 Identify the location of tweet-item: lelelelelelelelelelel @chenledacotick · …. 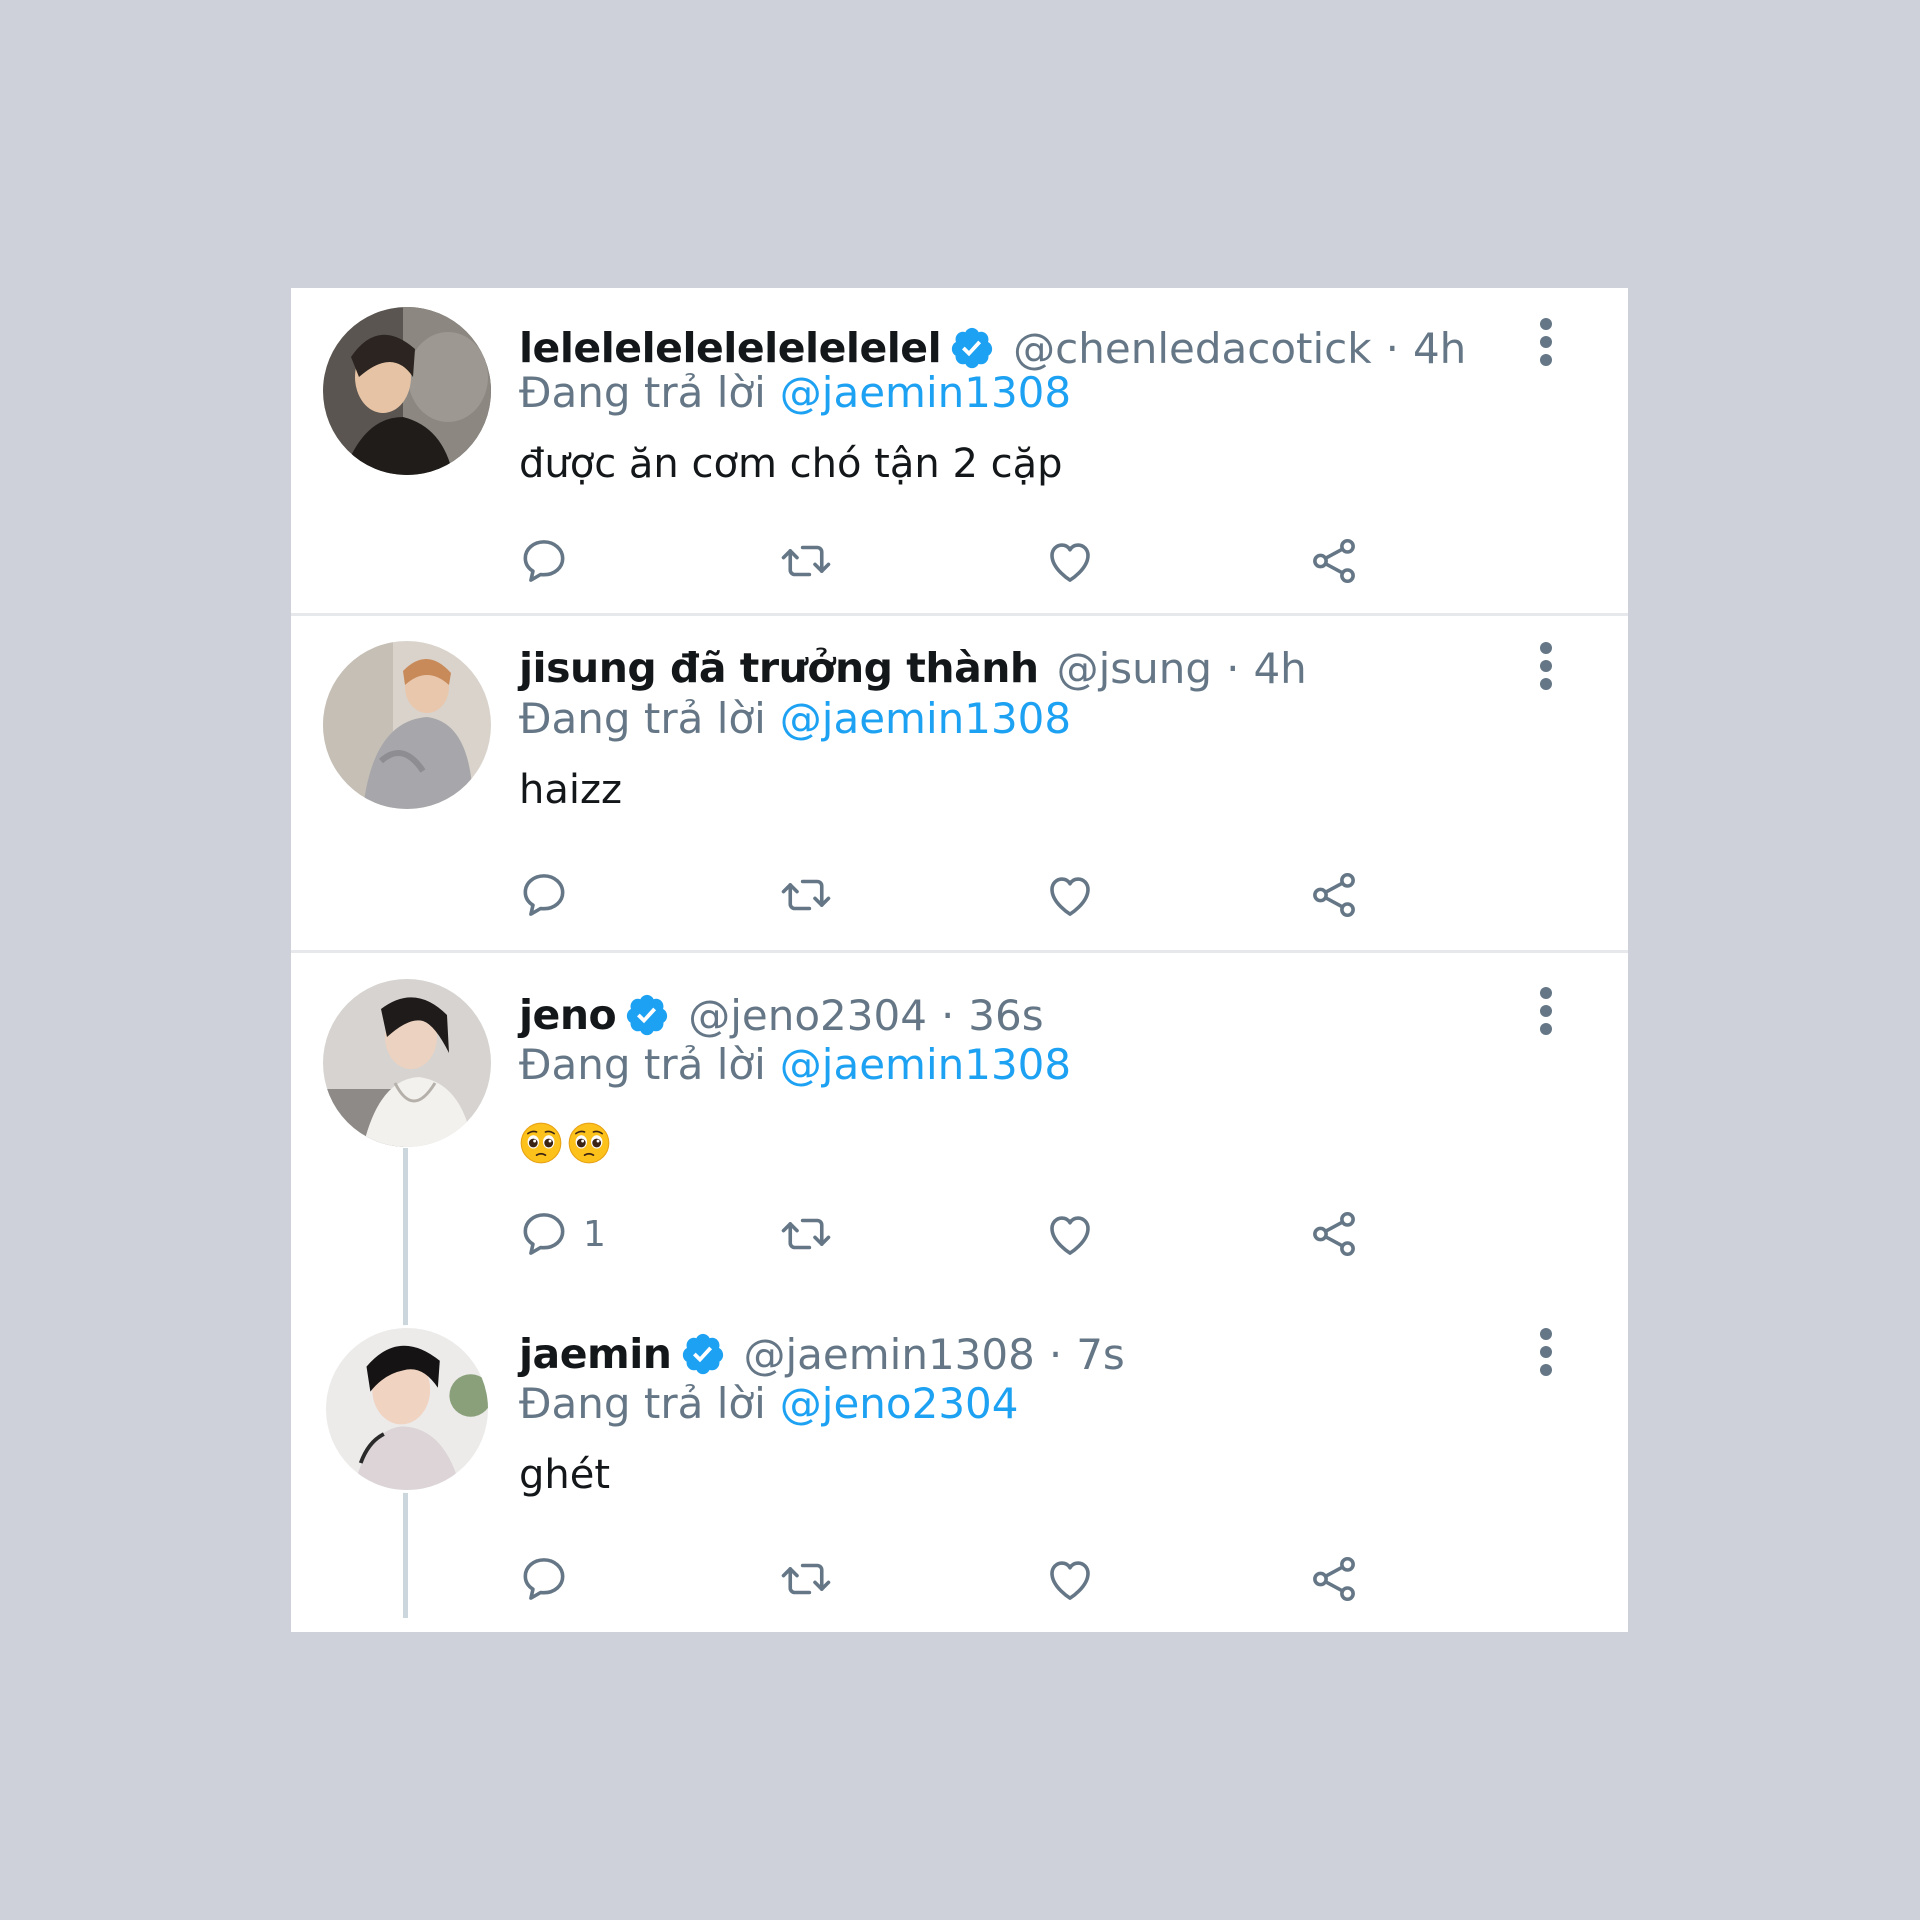
(959, 451).